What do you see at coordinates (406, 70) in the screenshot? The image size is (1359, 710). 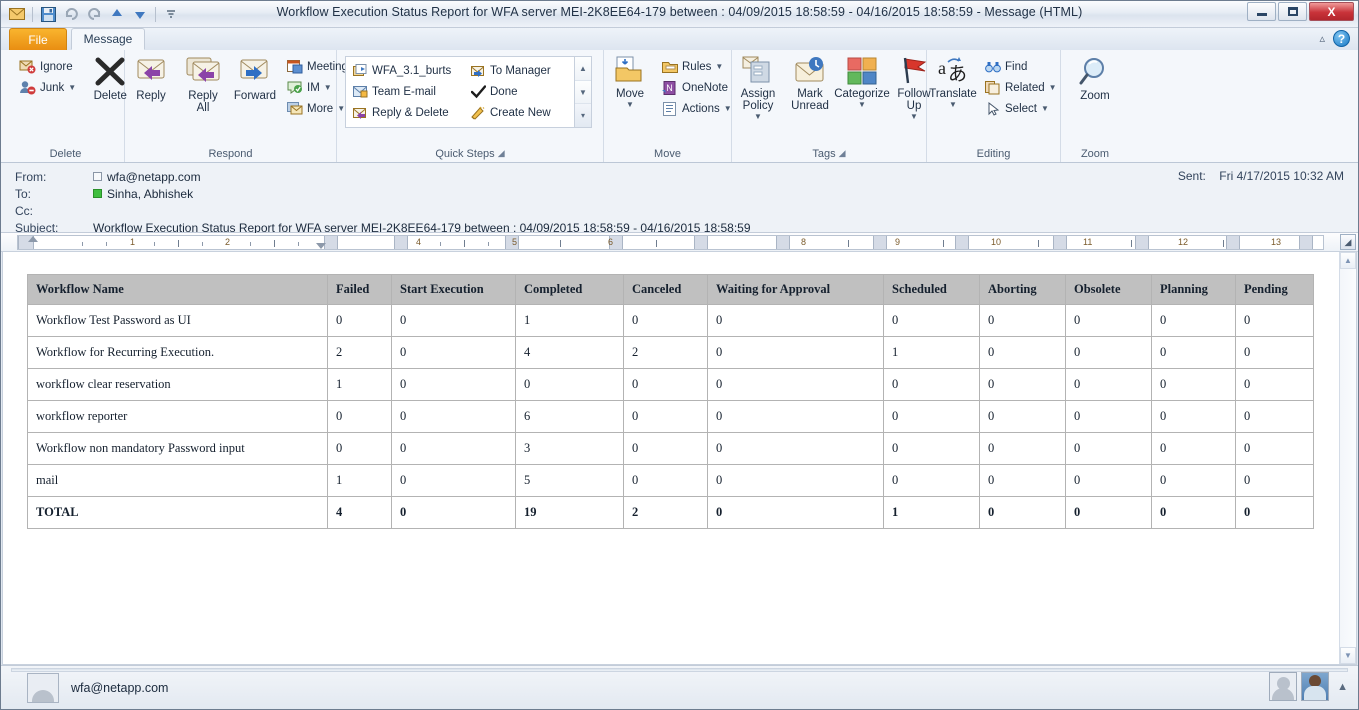 I see `quick-step-wfa: WFA_3.1_burts` at bounding box center [406, 70].